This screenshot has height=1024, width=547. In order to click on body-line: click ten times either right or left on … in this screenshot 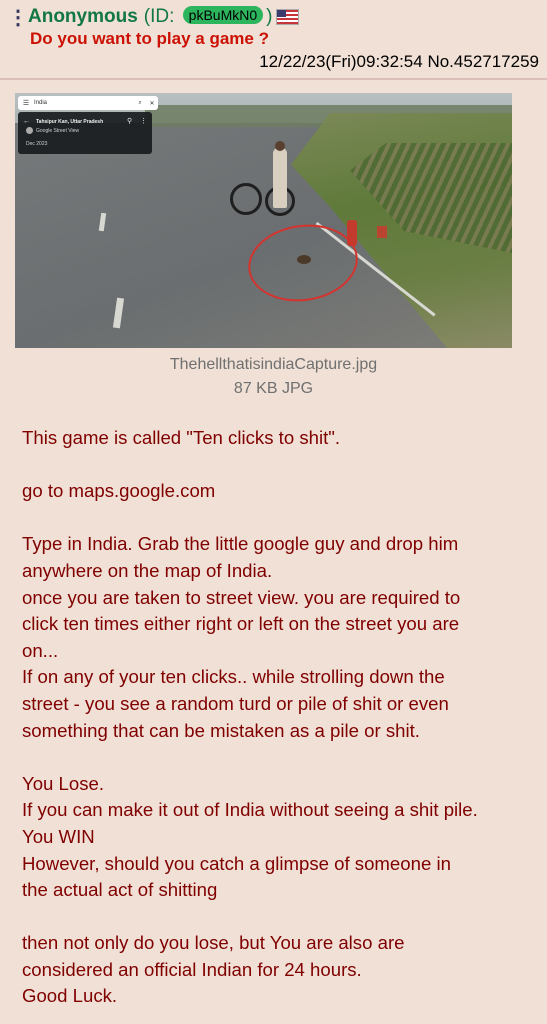, I will do `click(241, 624)`.